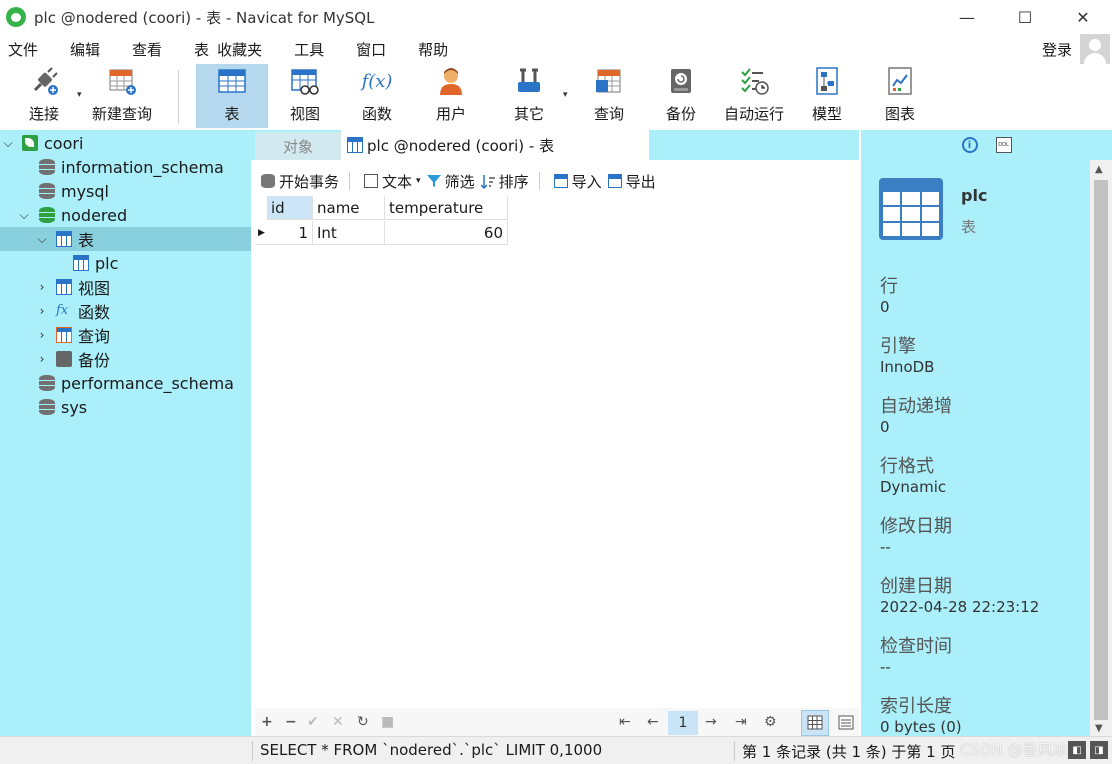 Image resolution: width=1112 pixels, height=764 pixels. Describe the element at coordinates (1099, 750) in the screenshot. I see `panel-toggle-icon: ◨` at that location.